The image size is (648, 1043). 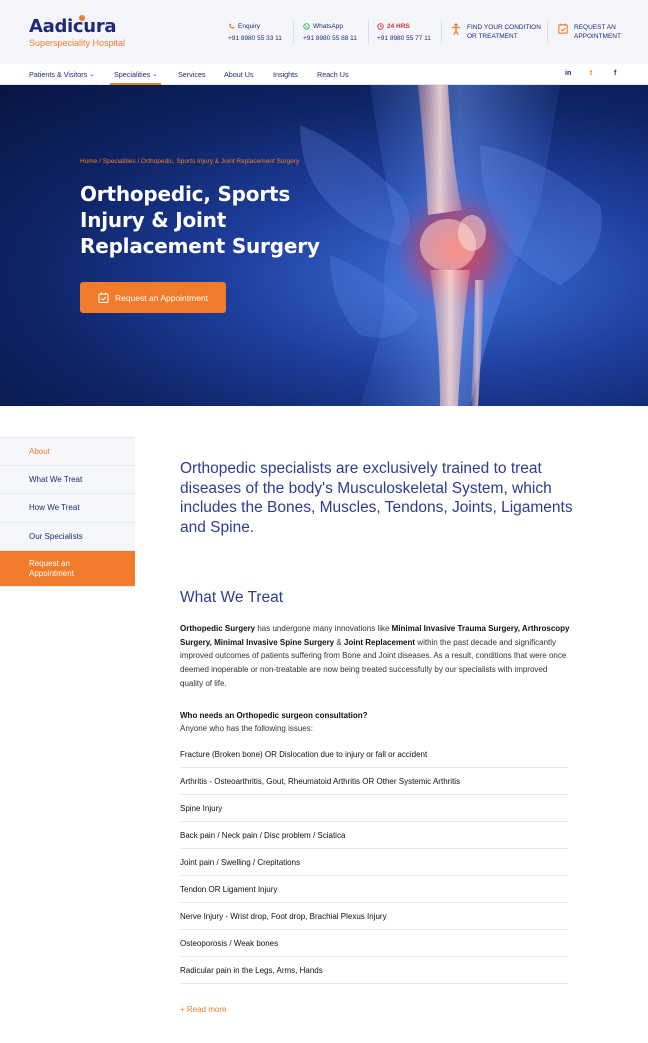 What do you see at coordinates (323, 628) in the screenshot?
I see `text: has undergone many innovations like` at bounding box center [323, 628].